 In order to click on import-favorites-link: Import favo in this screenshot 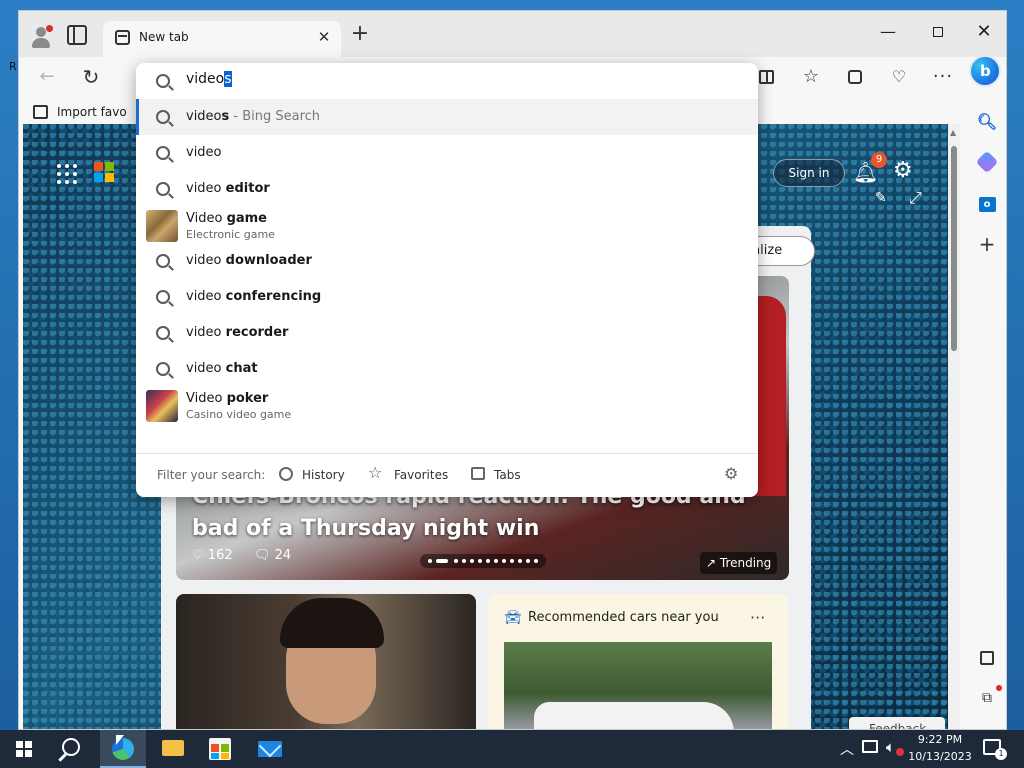, I will do `click(92, 112)`.